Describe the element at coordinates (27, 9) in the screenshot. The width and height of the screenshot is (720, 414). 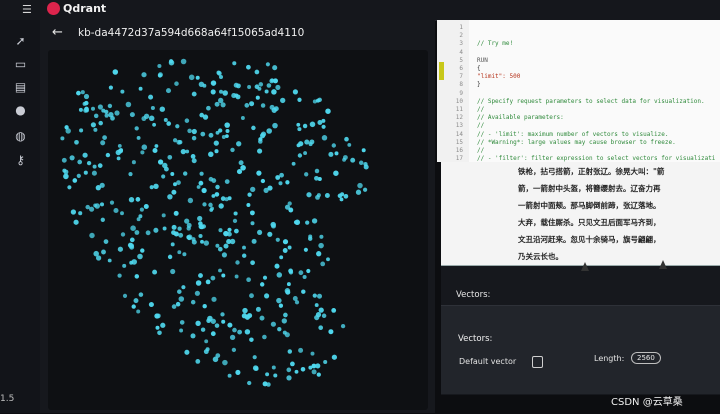
I see `hamburger-icon: ☰` at that location.